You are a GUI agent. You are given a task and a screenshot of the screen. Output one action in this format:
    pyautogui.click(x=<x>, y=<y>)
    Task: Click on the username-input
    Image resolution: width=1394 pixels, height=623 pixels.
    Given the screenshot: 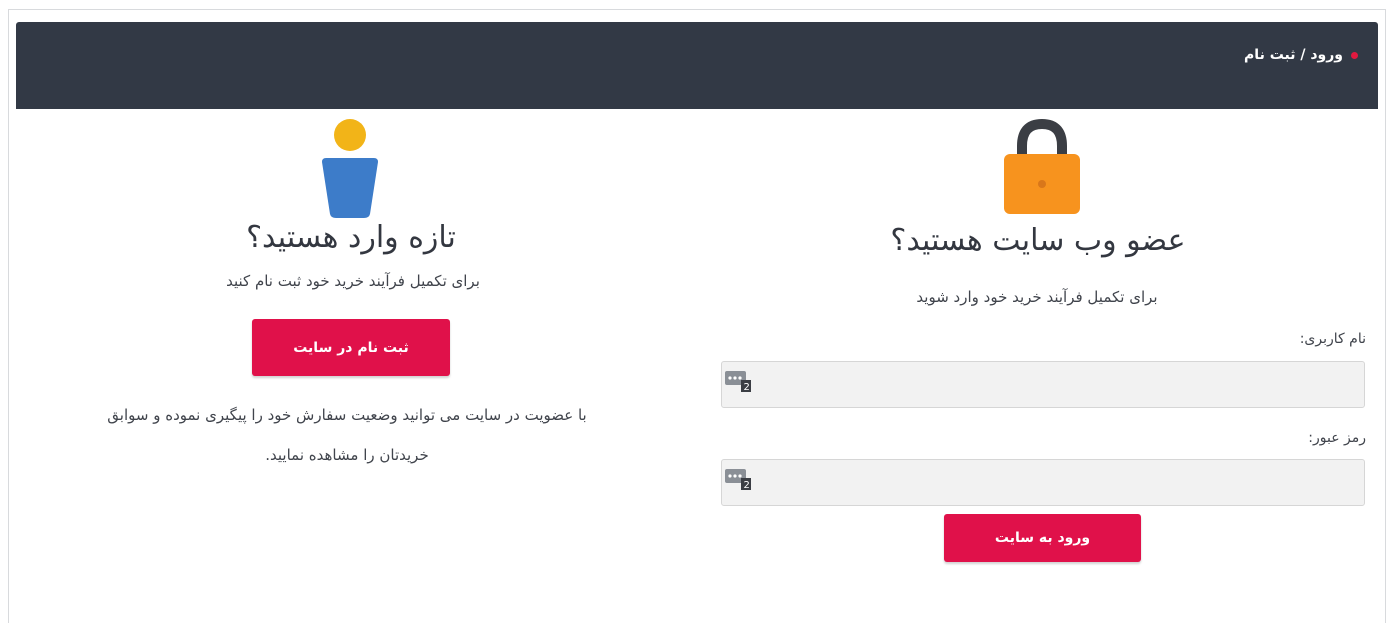 What is the action you would take?
    pyautogui.click(x=1043, y=384)
    